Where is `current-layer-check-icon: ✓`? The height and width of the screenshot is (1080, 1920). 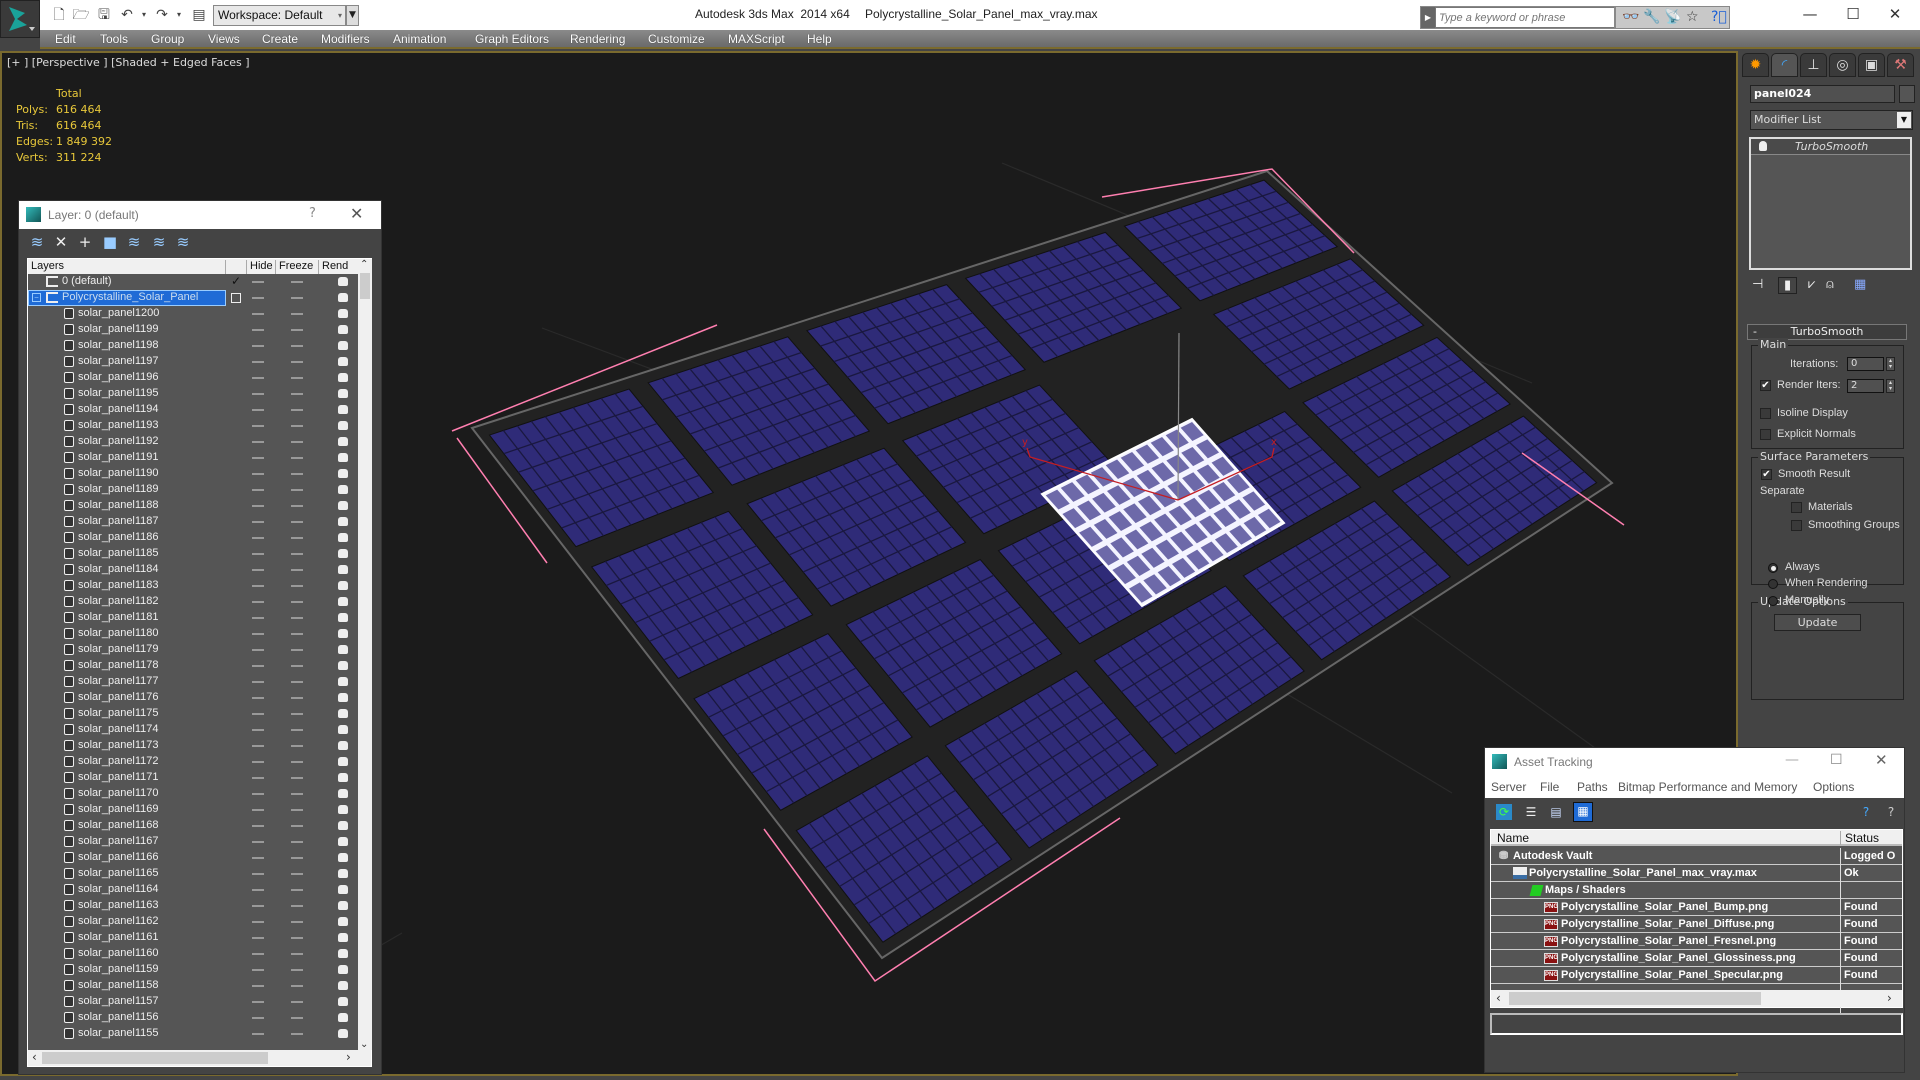
current-layer-check-icon: ✓ is located at coordinates (236, 281).